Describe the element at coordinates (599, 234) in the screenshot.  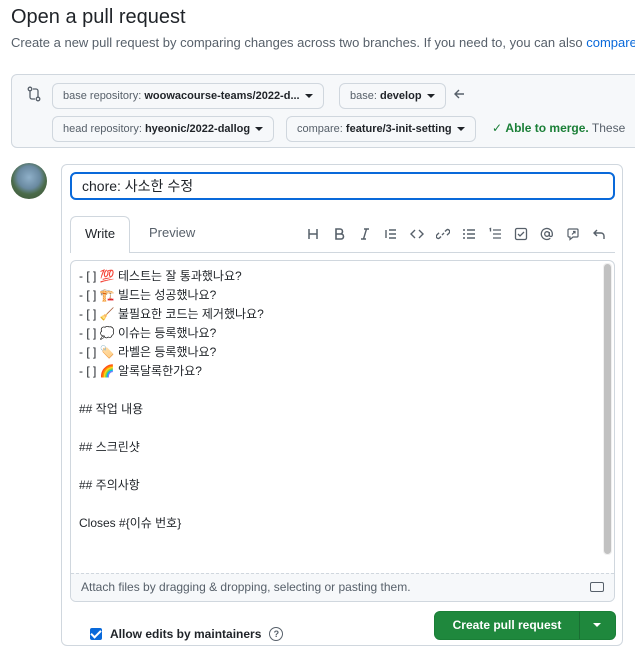
I see `undo-icon` at that location.